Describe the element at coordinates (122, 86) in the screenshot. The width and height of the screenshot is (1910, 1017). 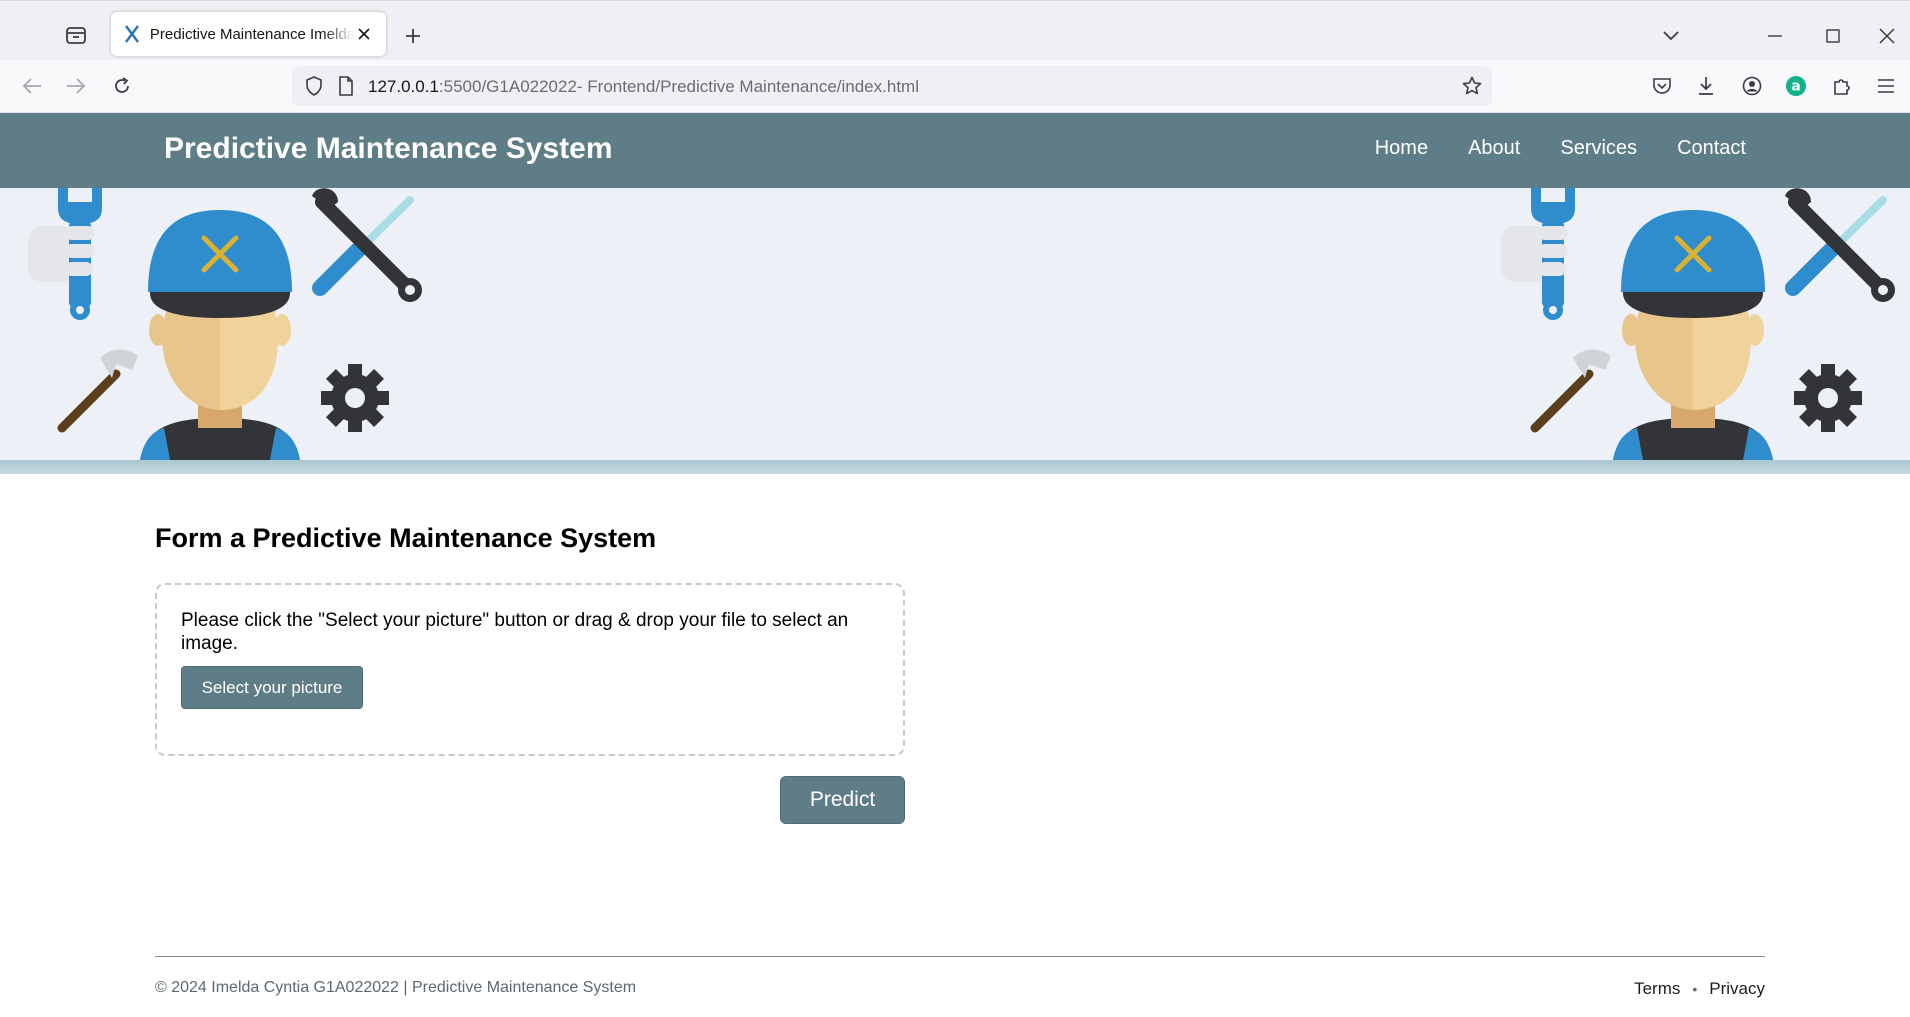
I see `reload-icon` at that location.